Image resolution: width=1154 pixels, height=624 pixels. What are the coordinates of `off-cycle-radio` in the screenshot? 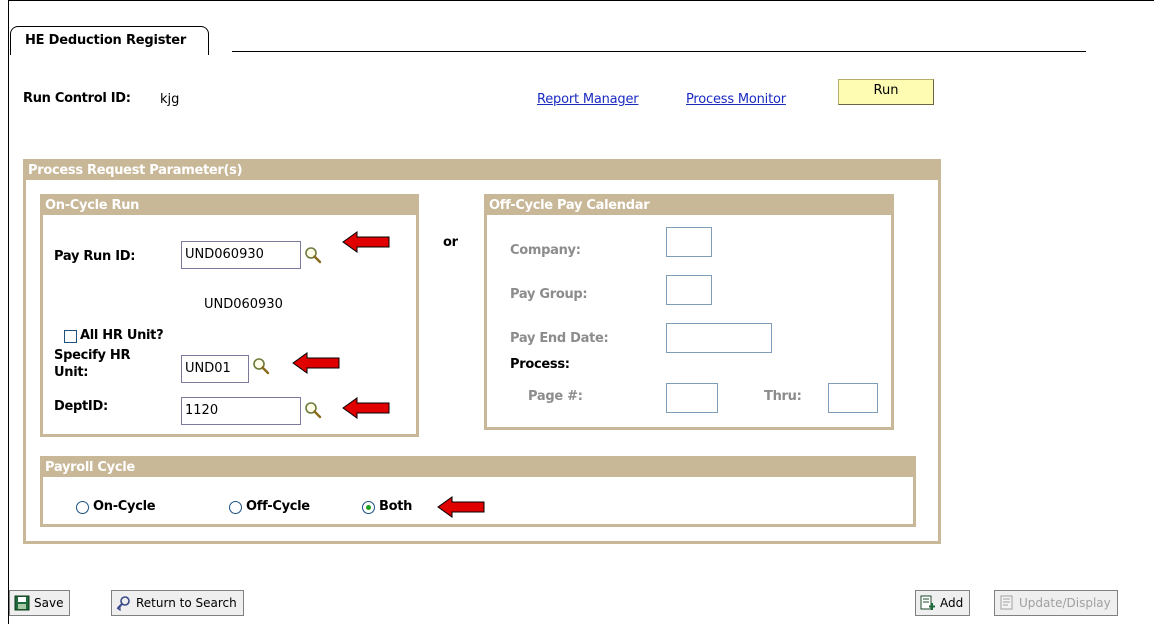 It's located at (235, 507).